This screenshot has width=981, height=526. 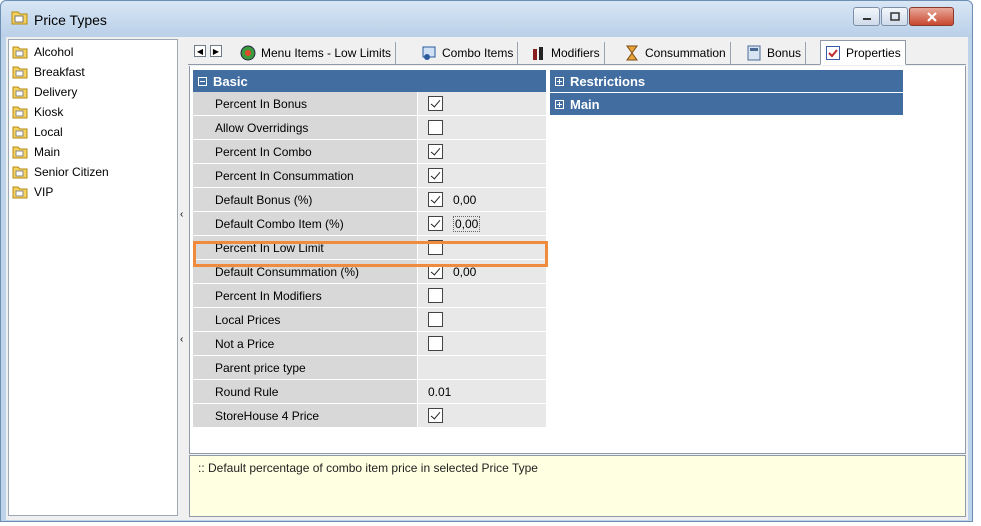 I want to click on group-header-restrictions: Restrictions, so click(x=726, y=81).